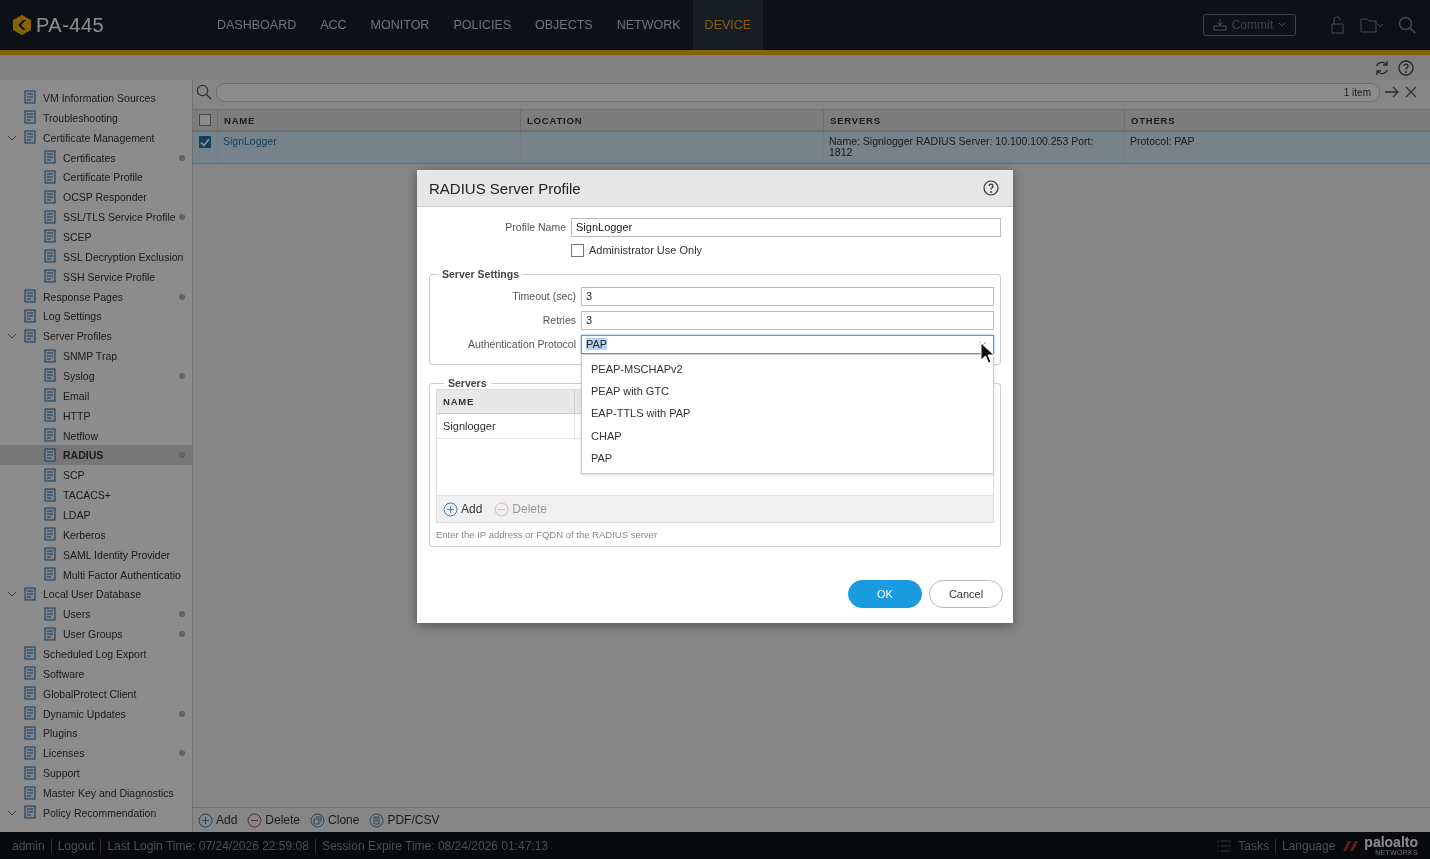  What do you see at coordinates (96, 276) in the screenshot?
I see `sidebar-item: SSH Service Profile` at bounding box center [96, 276].